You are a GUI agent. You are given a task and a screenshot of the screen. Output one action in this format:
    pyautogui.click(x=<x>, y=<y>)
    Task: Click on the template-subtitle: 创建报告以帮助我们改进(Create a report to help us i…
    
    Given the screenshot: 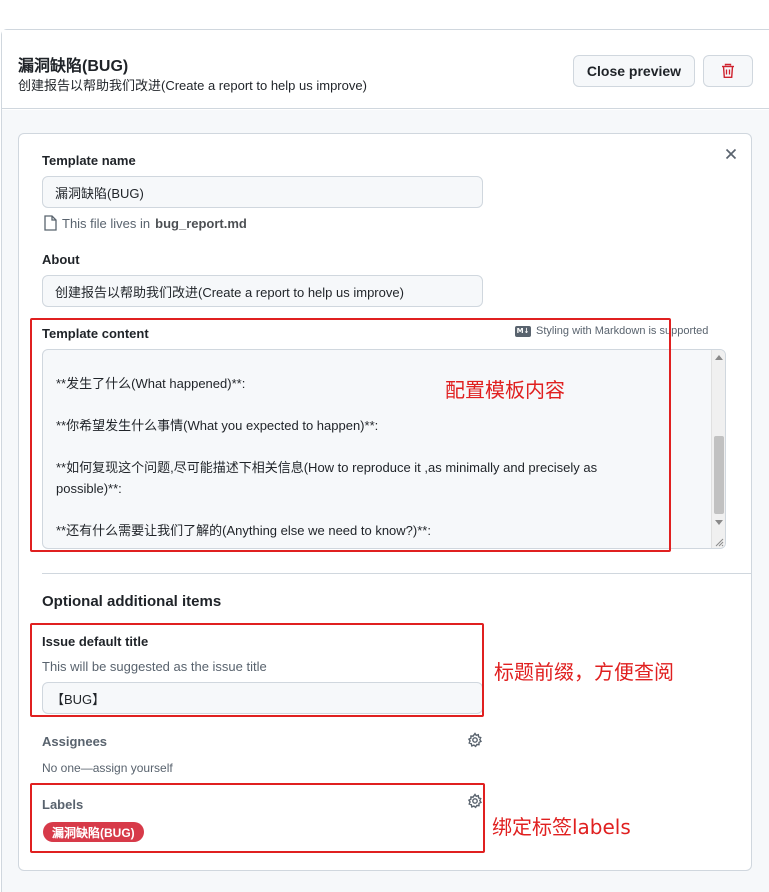 What is the action you would take?
    pyautogui.click(x=192, y=85)
    